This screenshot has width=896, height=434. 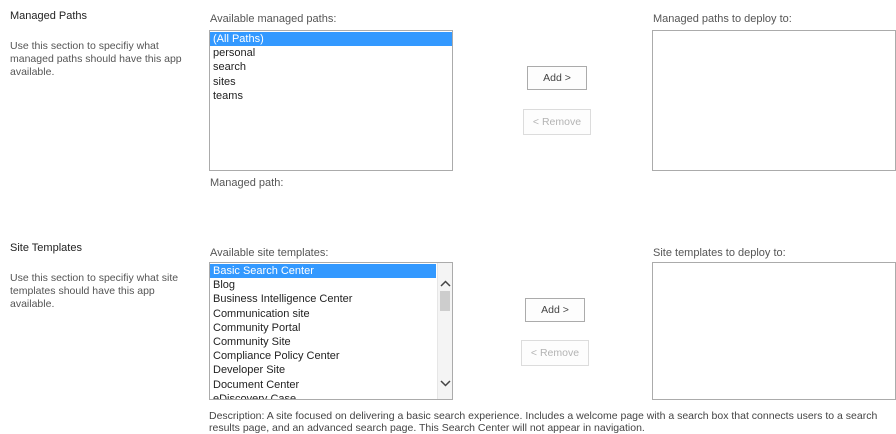 What do you see at coordinates (323, 299) in the screenshot?
I see `site-template-option: Business Intelligence Center` at bounding box center [323, 299].